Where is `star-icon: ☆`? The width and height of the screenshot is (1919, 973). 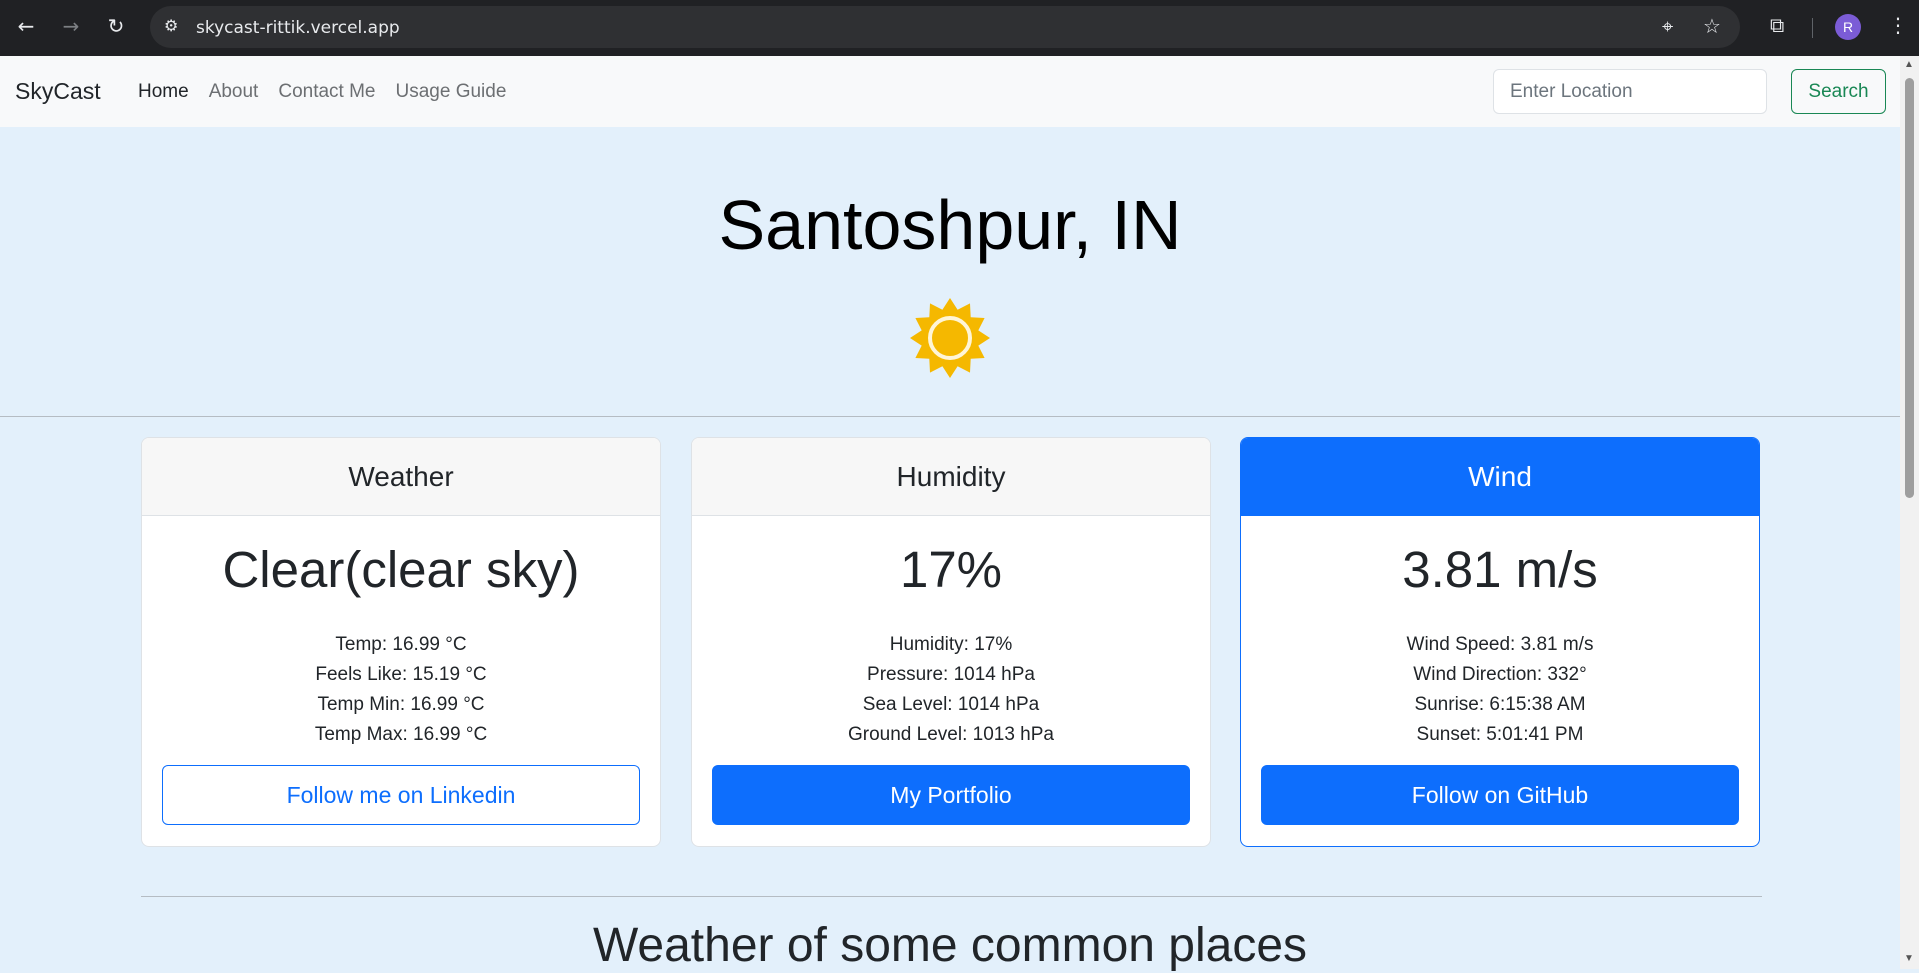
star-icon: ☆ is located at coordinates (1712, 26).